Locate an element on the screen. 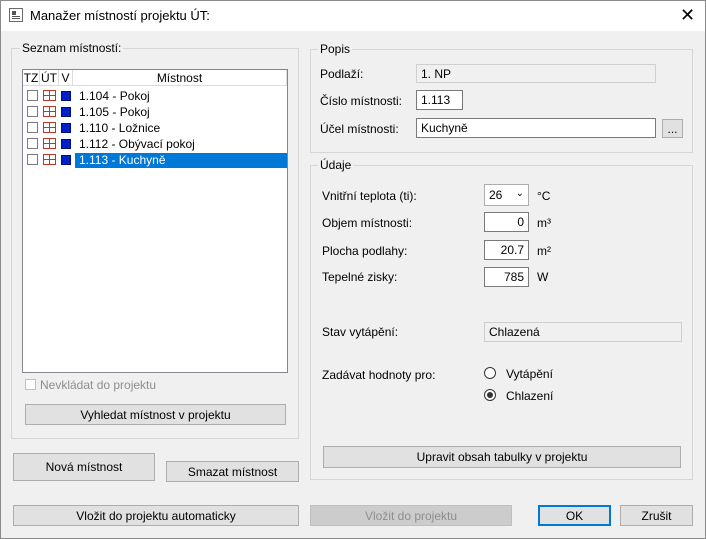  temperature-value: 26 is located at coordinates (496, 195).